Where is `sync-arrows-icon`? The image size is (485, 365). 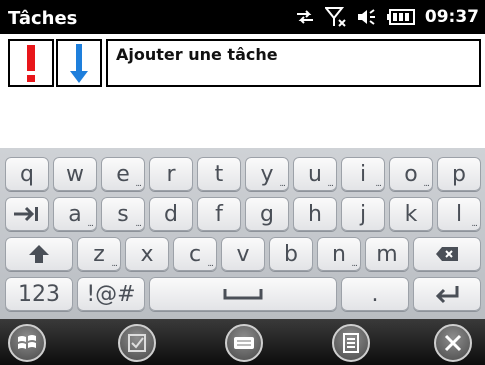 sync-arrows-icon is located at coordinates (304, 17).